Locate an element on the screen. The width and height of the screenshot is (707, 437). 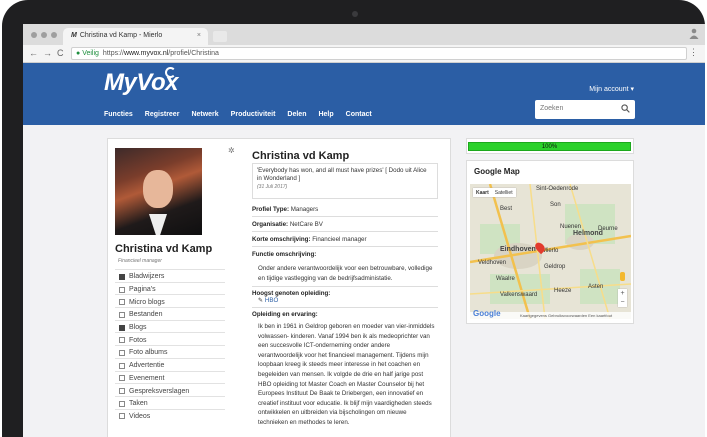
page-title: Christina vd Kamp is located at coordinates (301, 156).